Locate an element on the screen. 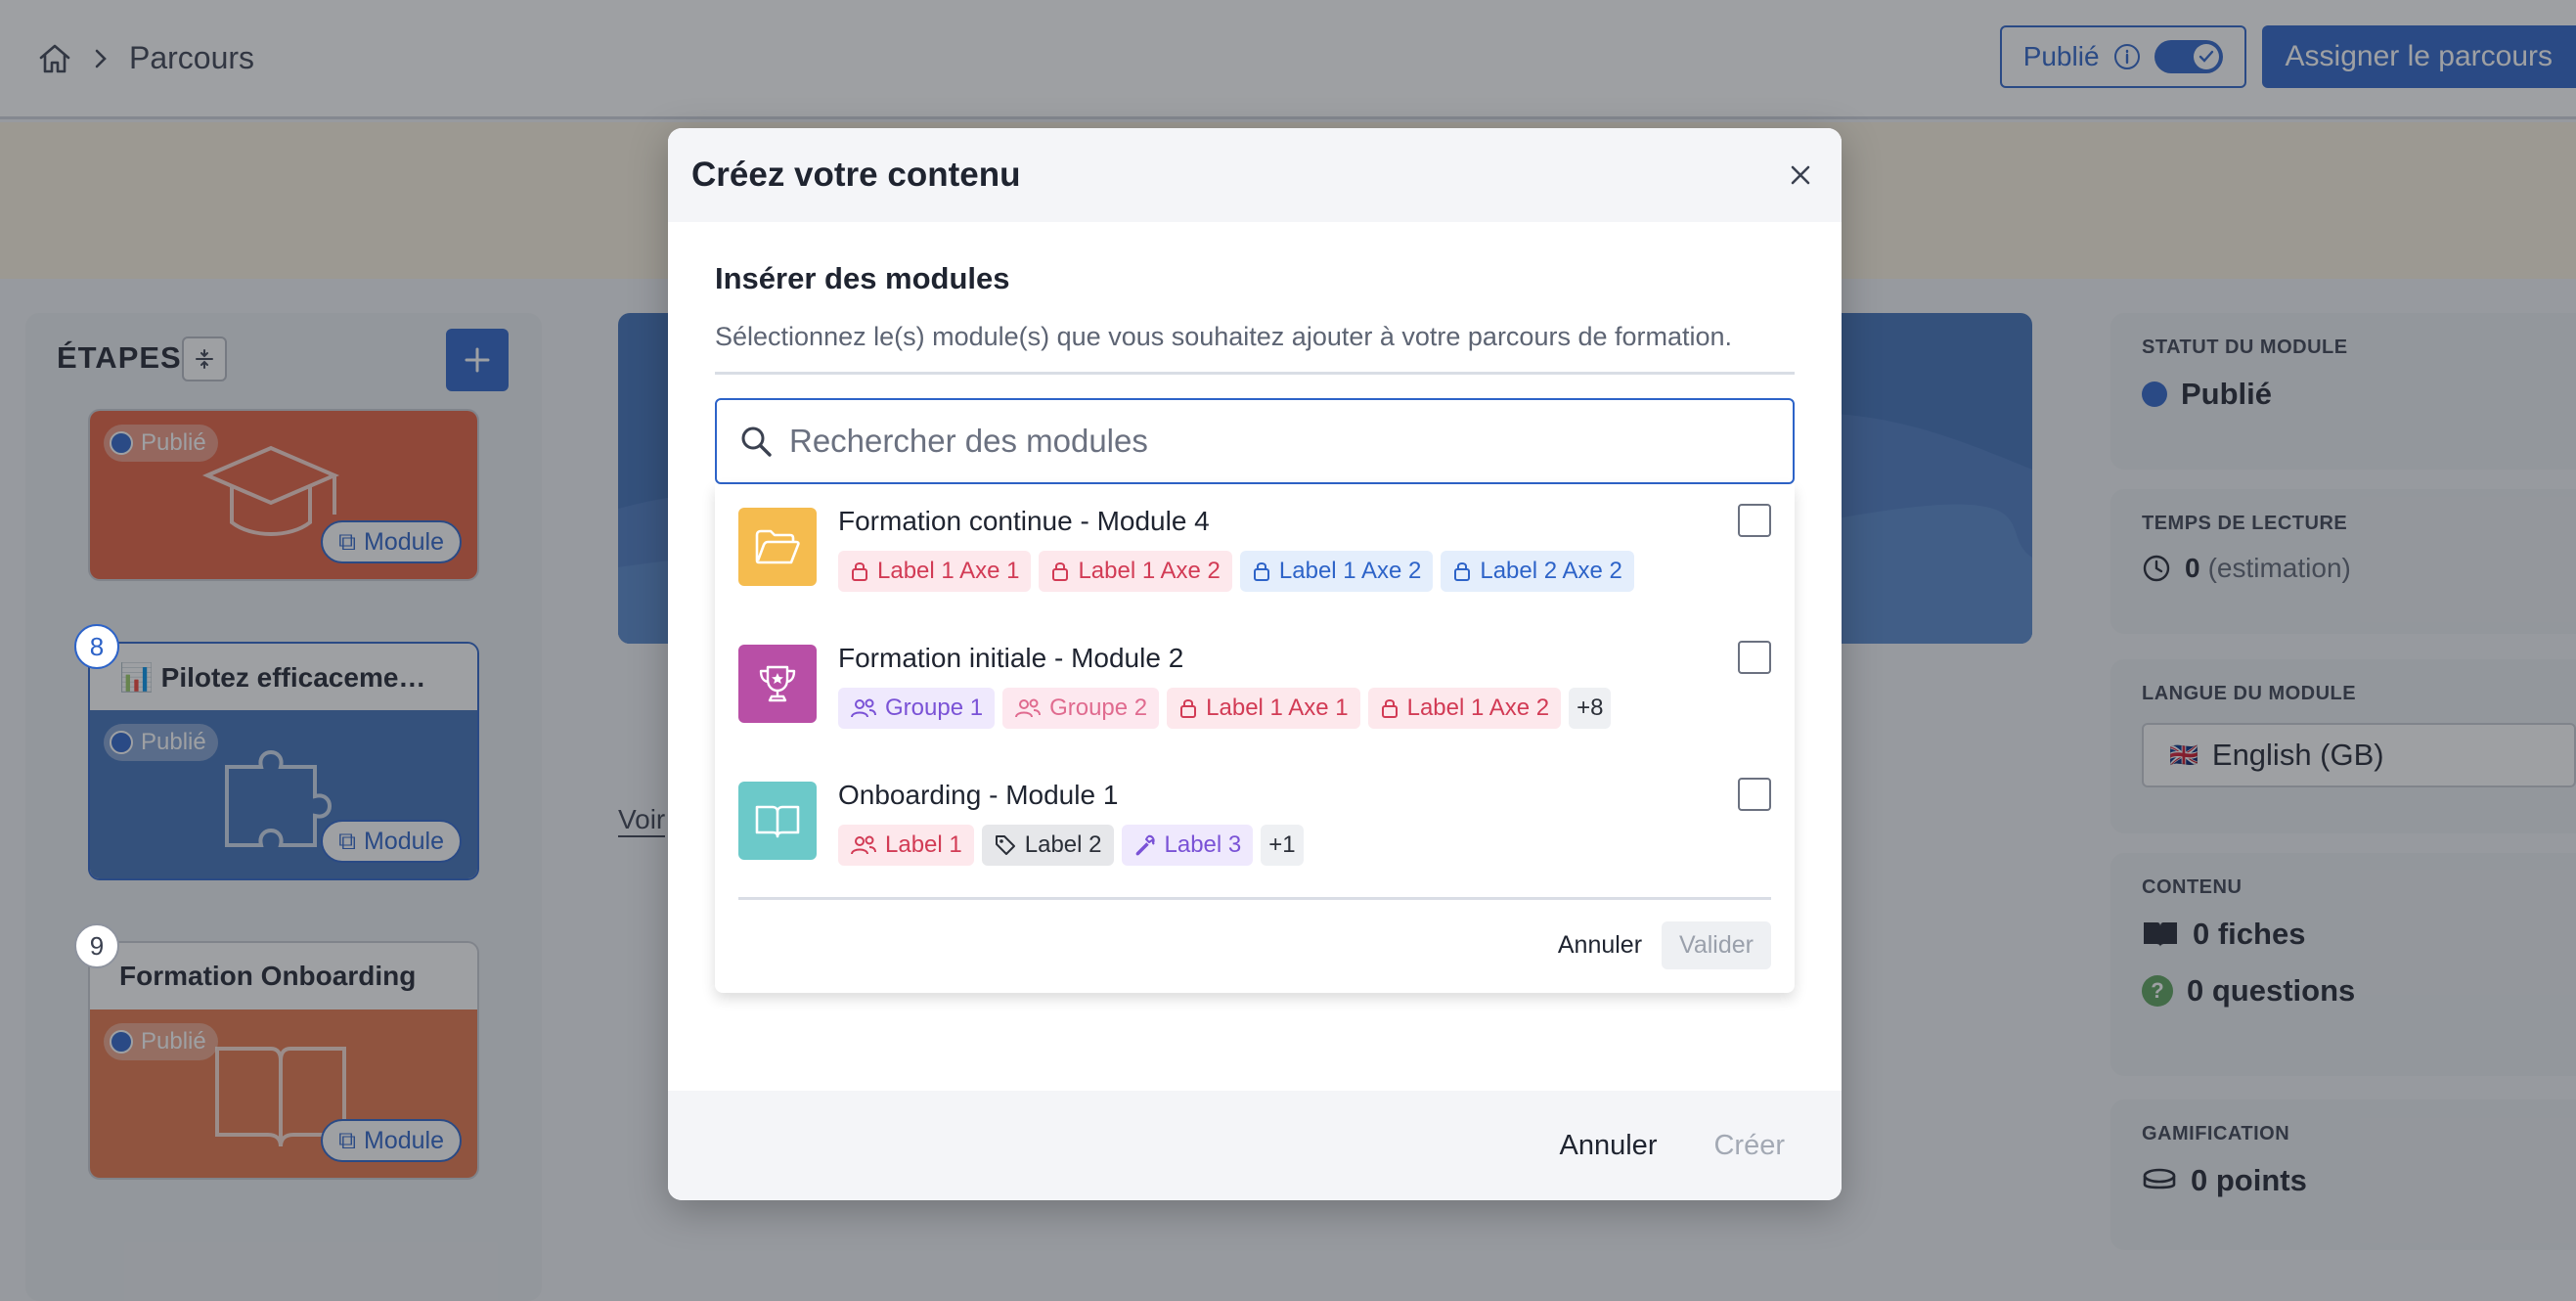 The height and width of the screenshot is (1301, 2576). cancel-button: Annuler is located at coordinates (1609, 1146).